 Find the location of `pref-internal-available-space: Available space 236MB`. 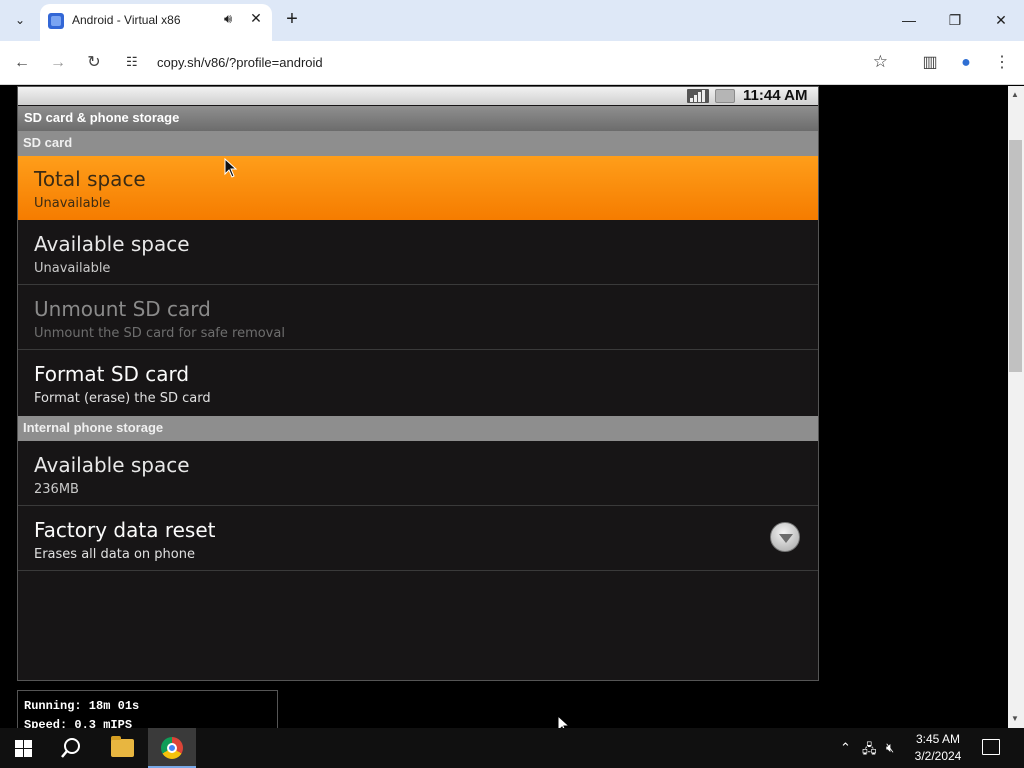

pref-internal-available-space: Available space 236MB is located at coordinates (418, 474).